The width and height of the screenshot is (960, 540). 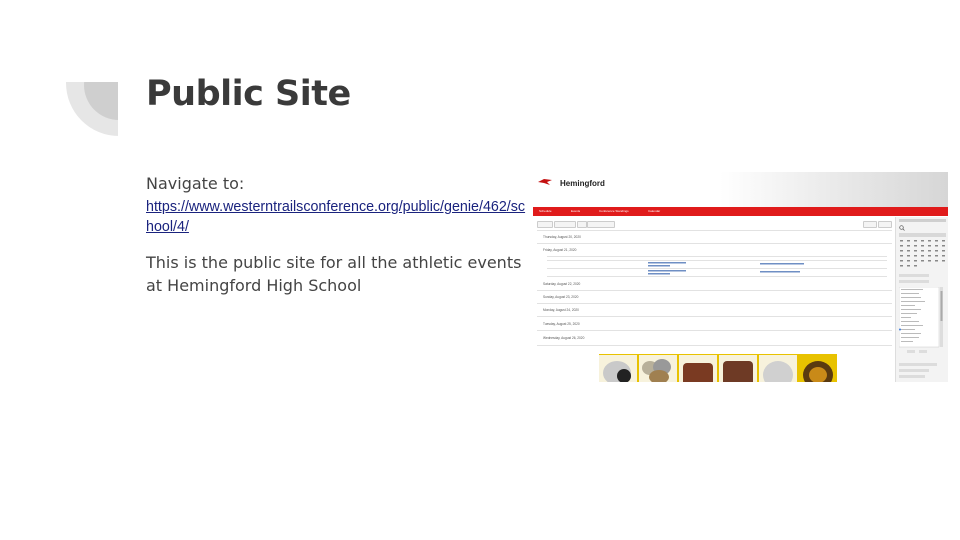 What do you see at coordinates (714, 224) in the screenshot?
I see `site-toolbar` at bounding box center [714, 224].